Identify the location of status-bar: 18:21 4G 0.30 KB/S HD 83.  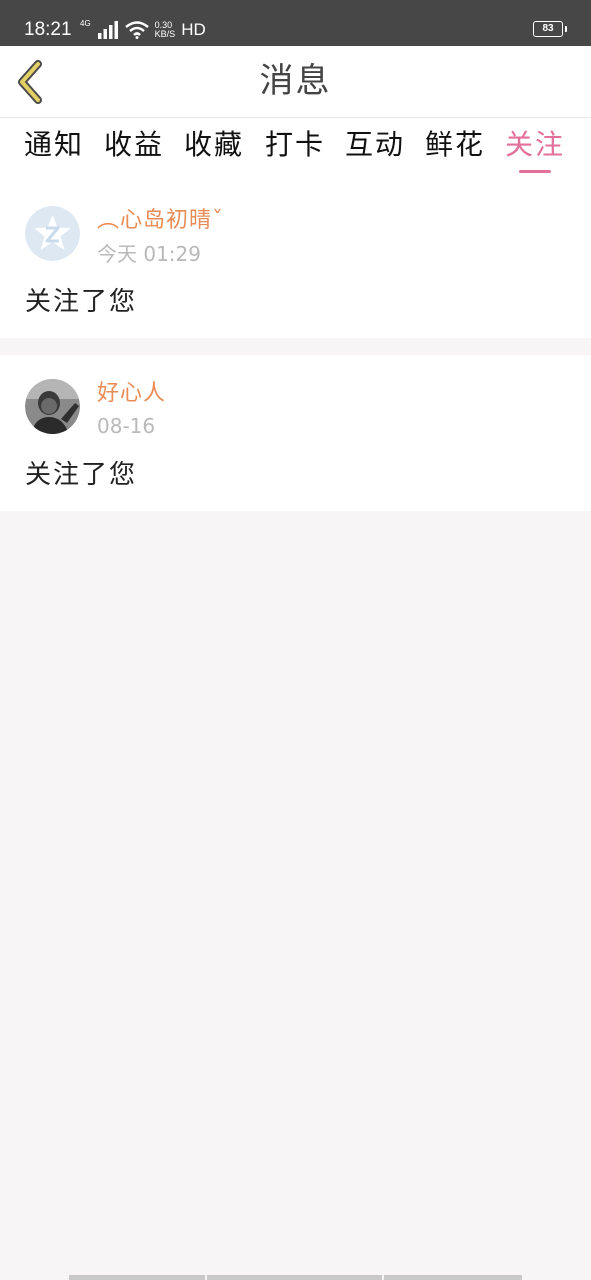
(295, 23).